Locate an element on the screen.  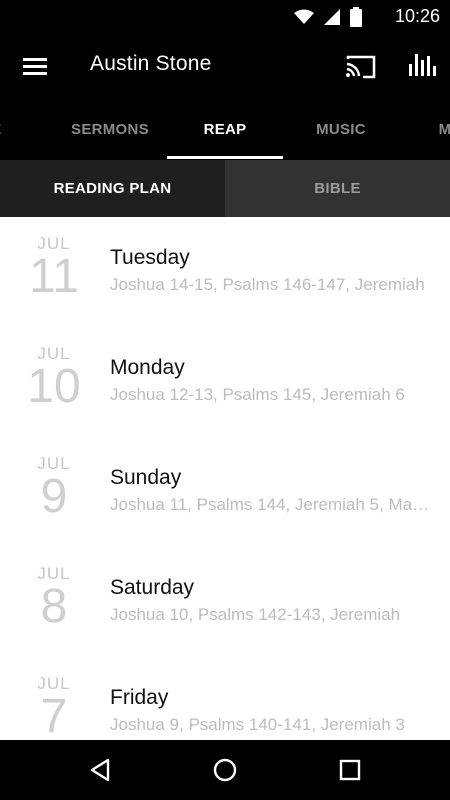
day-number: 11 is located at coordinates (54, 276).